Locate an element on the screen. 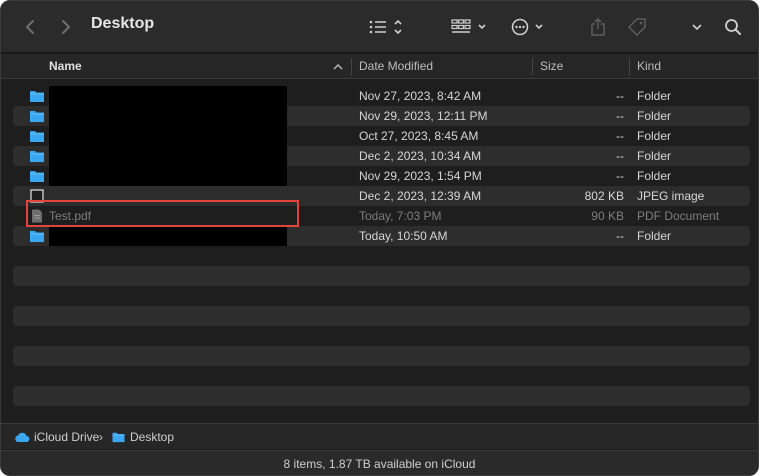 This screenshot has width=761, height=476. path-item-icloud: iCloud Drive is located at coordinates (56, 437).